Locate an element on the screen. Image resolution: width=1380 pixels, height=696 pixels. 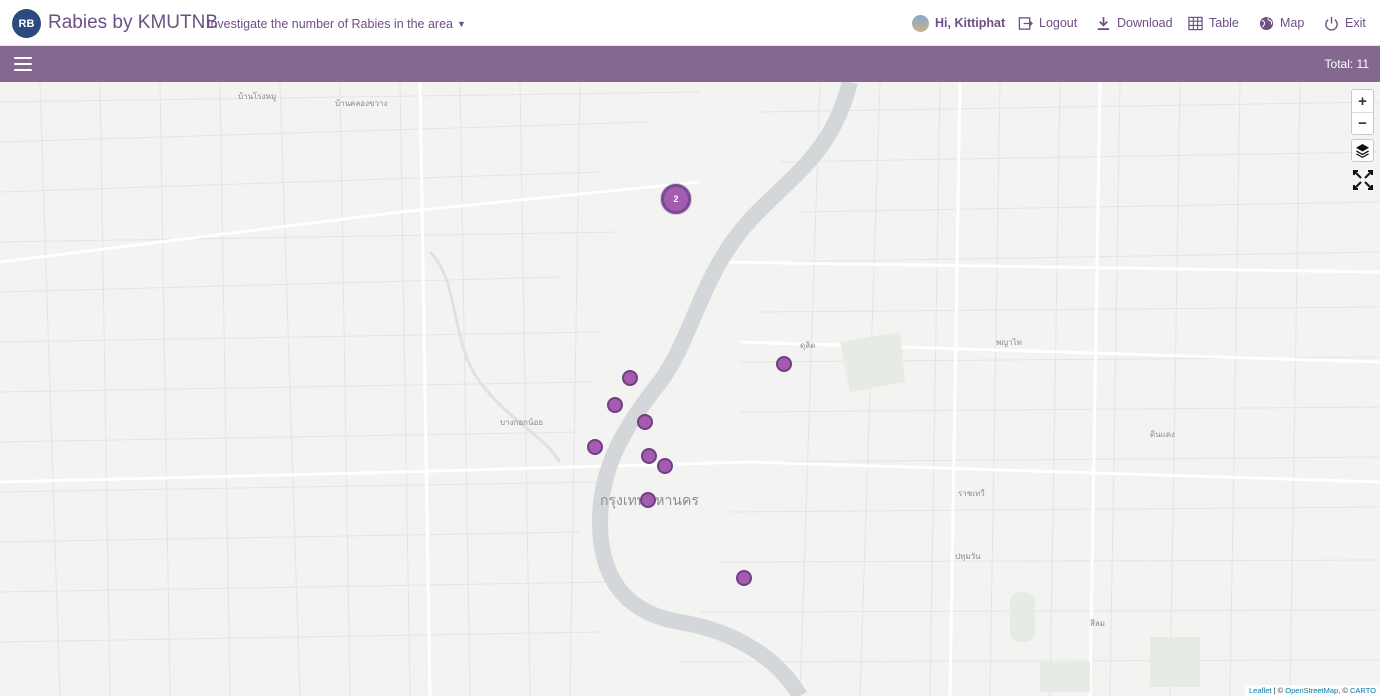
layers-button is located at coordinates (1362, 150).